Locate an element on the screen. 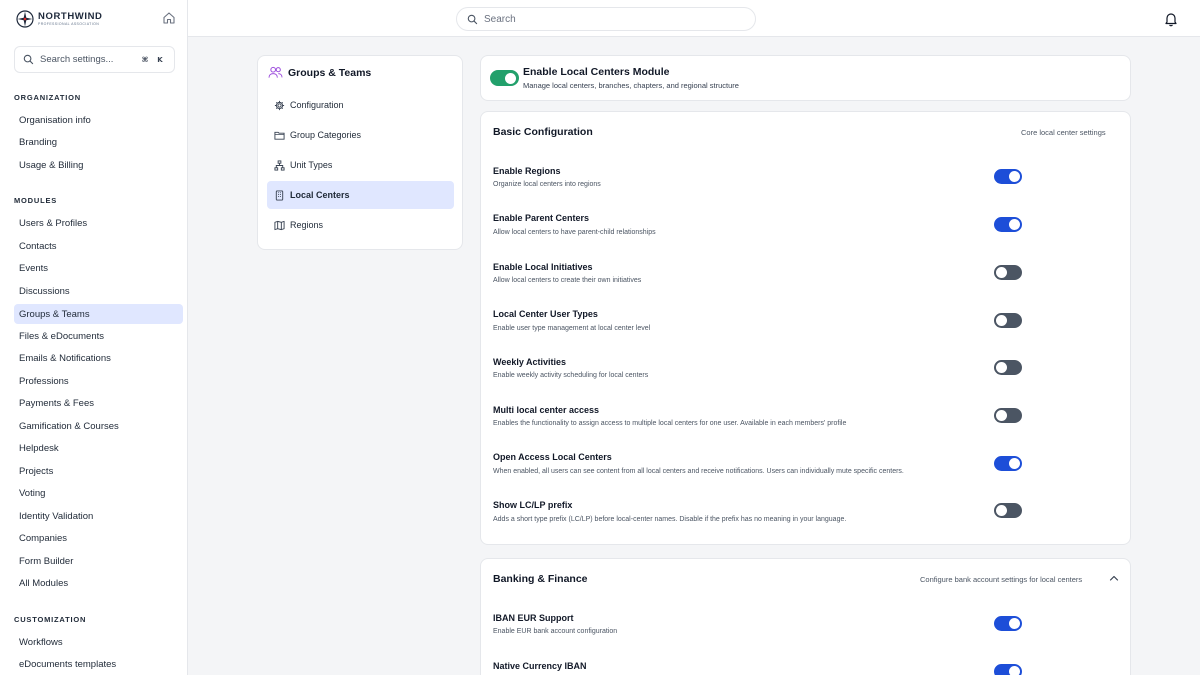 The image size is (1200, 675). sidebar-item-groups-teams: Groups & Teams is located at coordinates (98, 314).